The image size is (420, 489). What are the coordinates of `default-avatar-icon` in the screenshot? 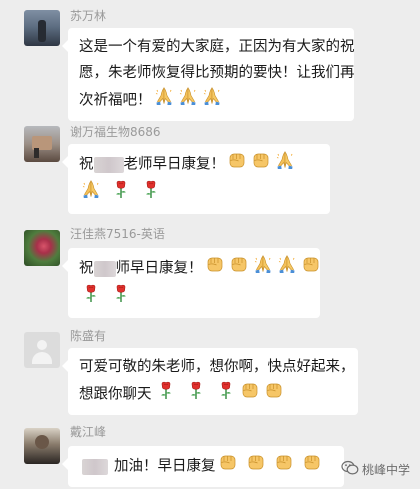 It's located at (42, 345).